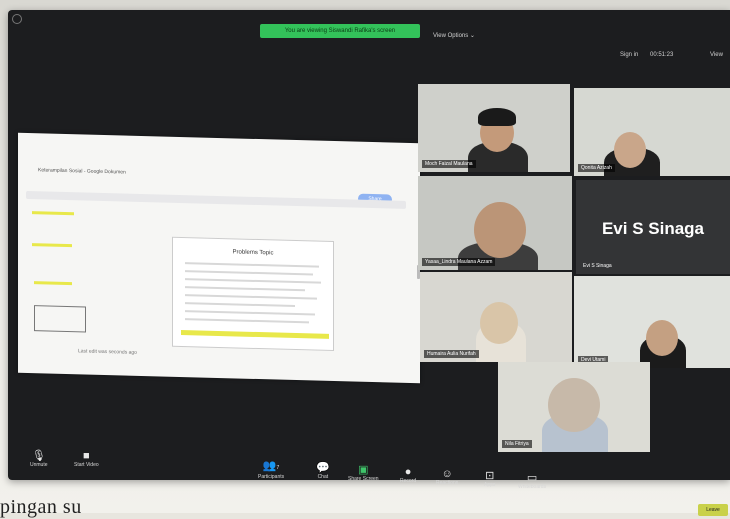 This screenshot has height=519, width=730. Describe the element at coordinates (39, 465) in the screenshot. I see `unmute-label: Unmute` at that location.